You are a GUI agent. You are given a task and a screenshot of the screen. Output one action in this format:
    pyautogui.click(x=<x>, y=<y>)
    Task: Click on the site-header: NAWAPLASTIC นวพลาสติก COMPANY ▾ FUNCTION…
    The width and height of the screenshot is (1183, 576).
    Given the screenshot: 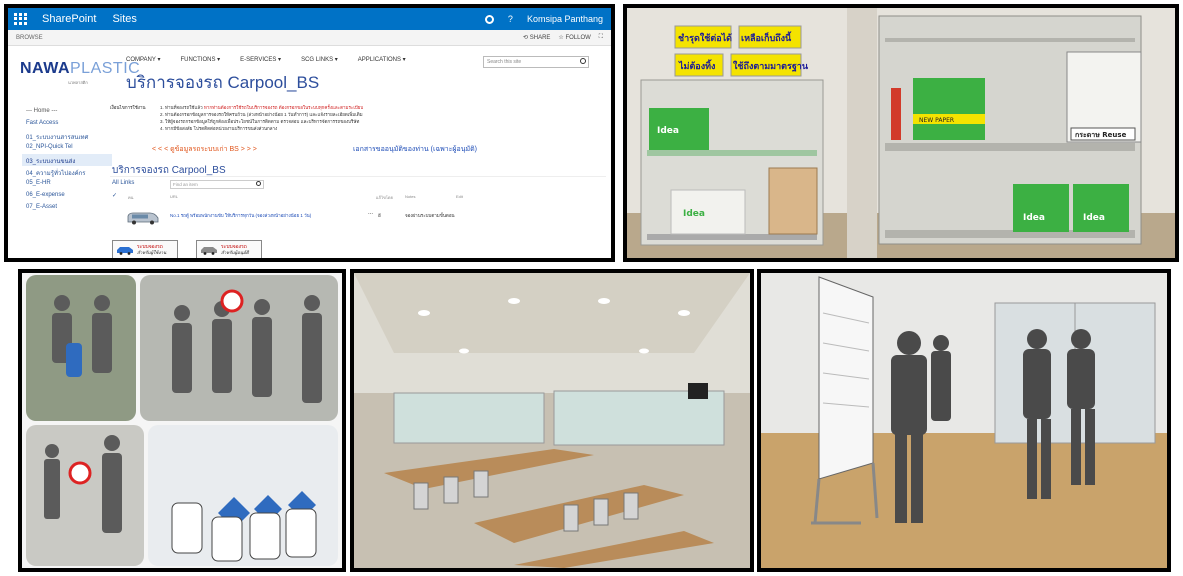 What is the action you would take?
    pyautogui.click(x=309, y=71)
    